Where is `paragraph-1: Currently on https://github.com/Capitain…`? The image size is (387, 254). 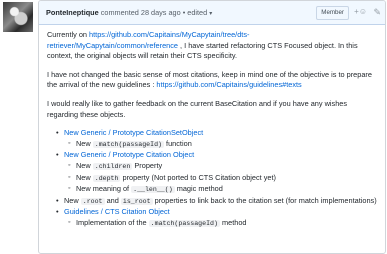 paragraph-1: Currently on https://github.com/Capitain… is located at coordinates (202, 45).